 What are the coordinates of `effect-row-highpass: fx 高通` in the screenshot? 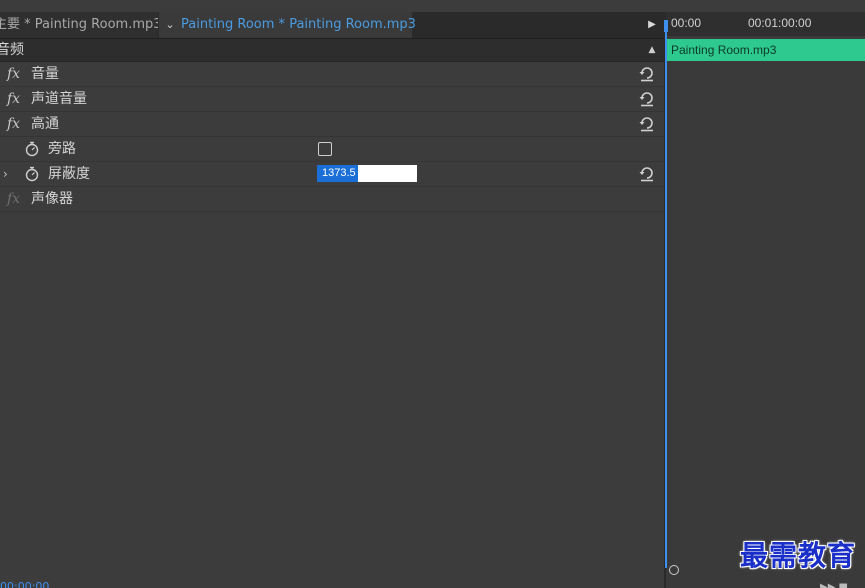 It's located at (332, 124).